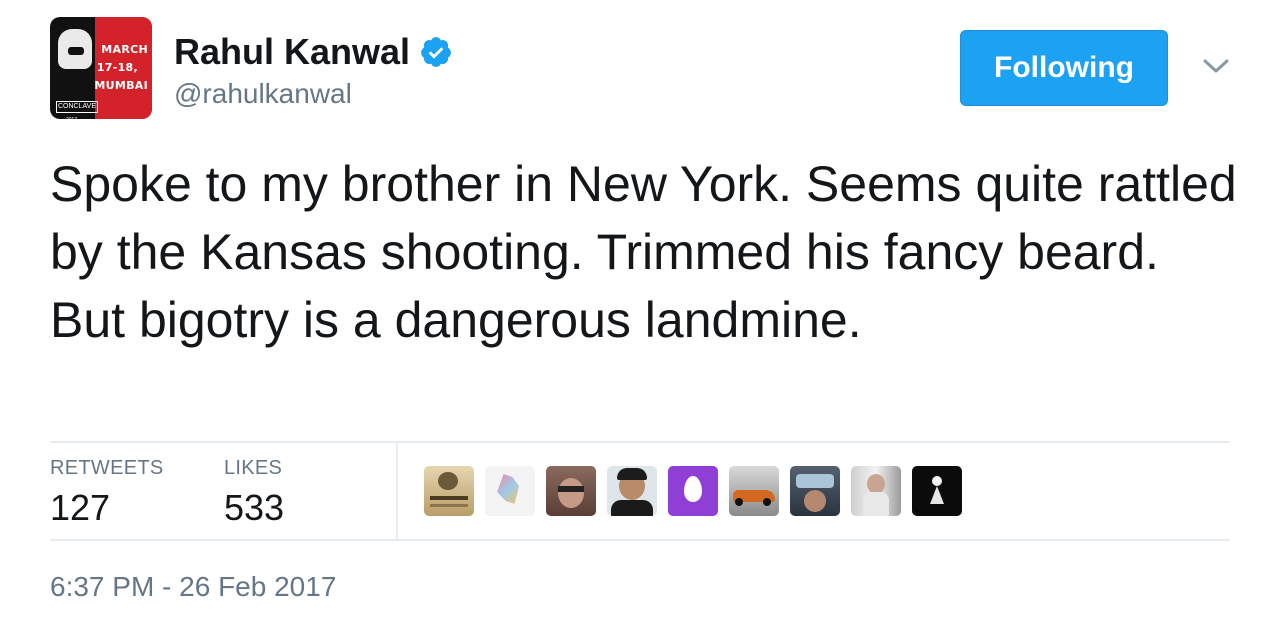 This screenshot has width=1280, height=624. I want to click on likes-count: 533, so click(254, 507).